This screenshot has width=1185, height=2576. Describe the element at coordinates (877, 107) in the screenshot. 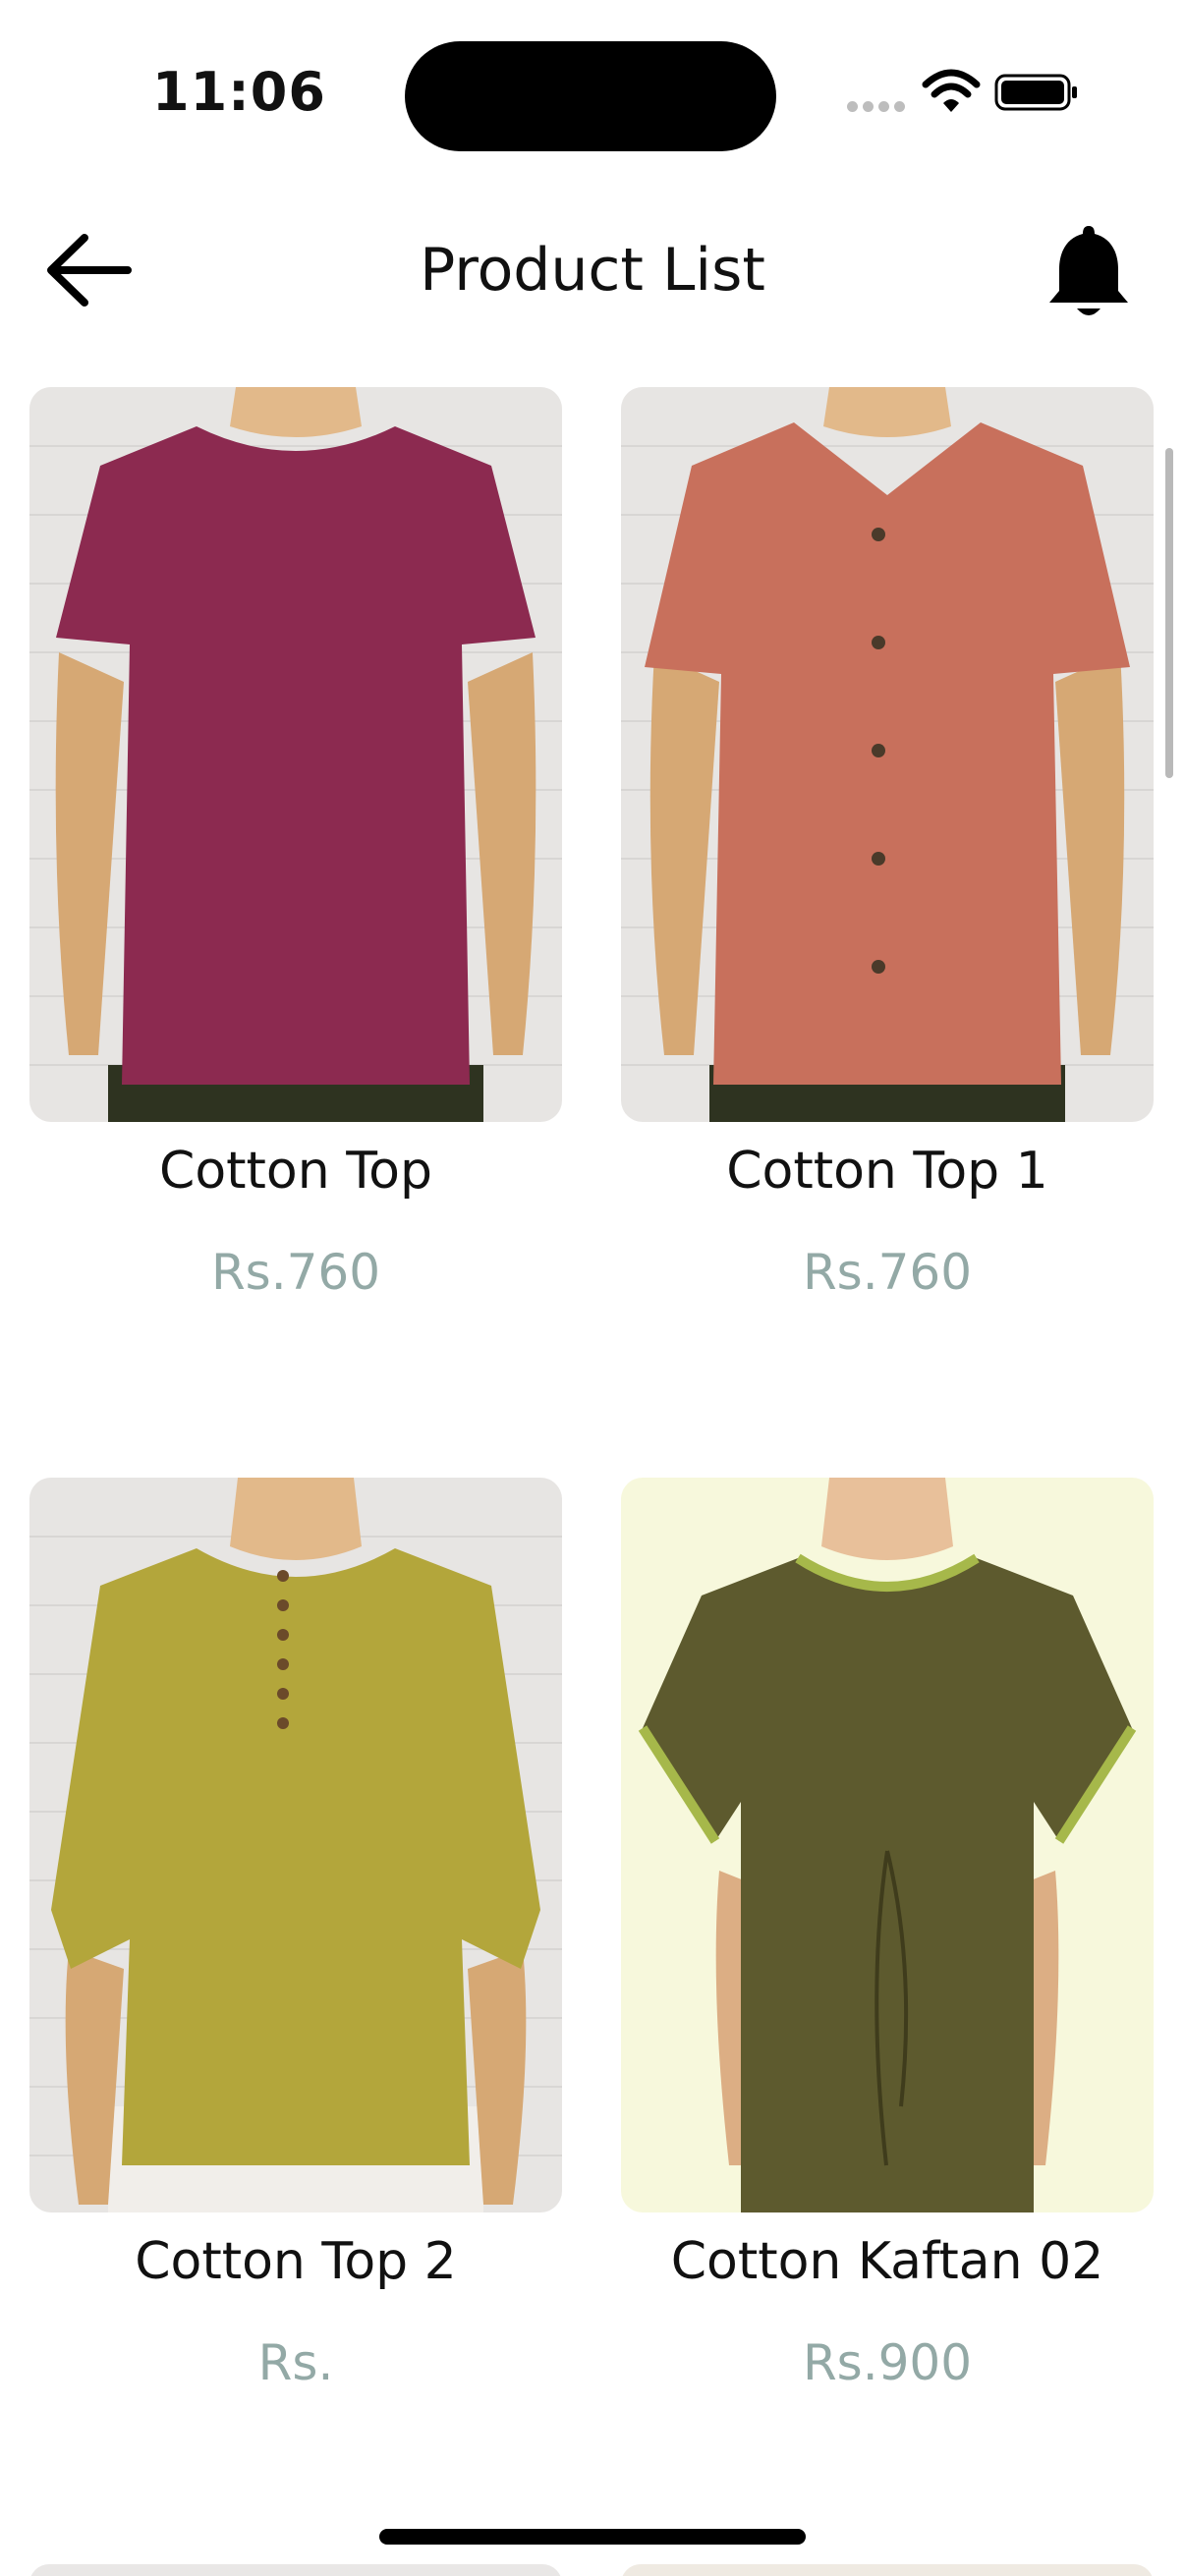

I see `cellular-signal-icon` at that location.